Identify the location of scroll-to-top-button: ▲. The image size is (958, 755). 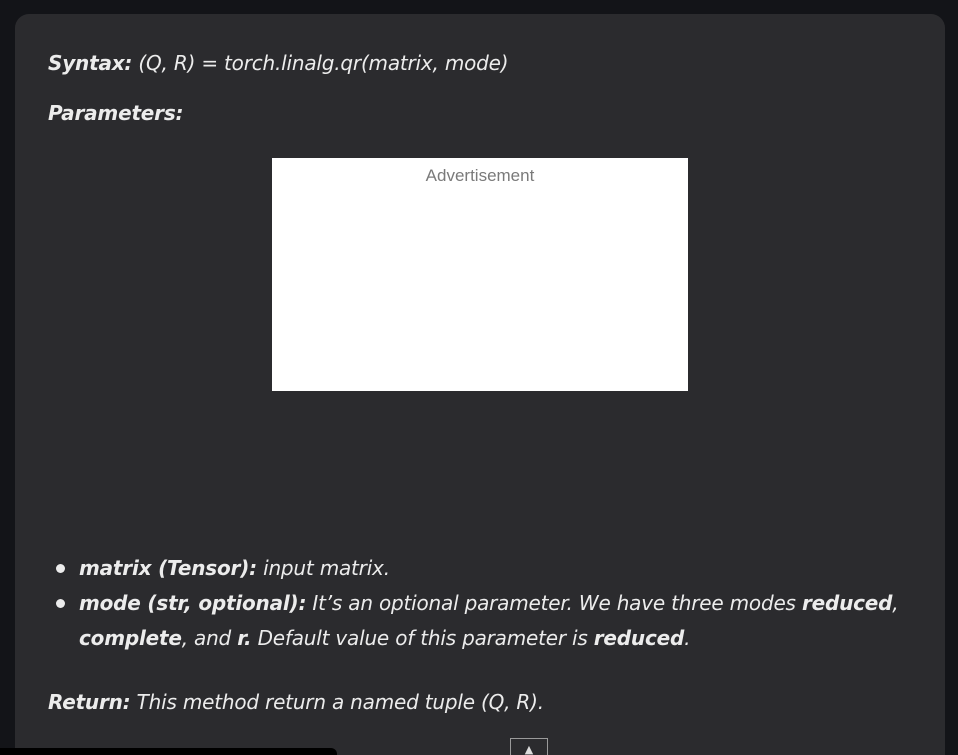
(529, 746).